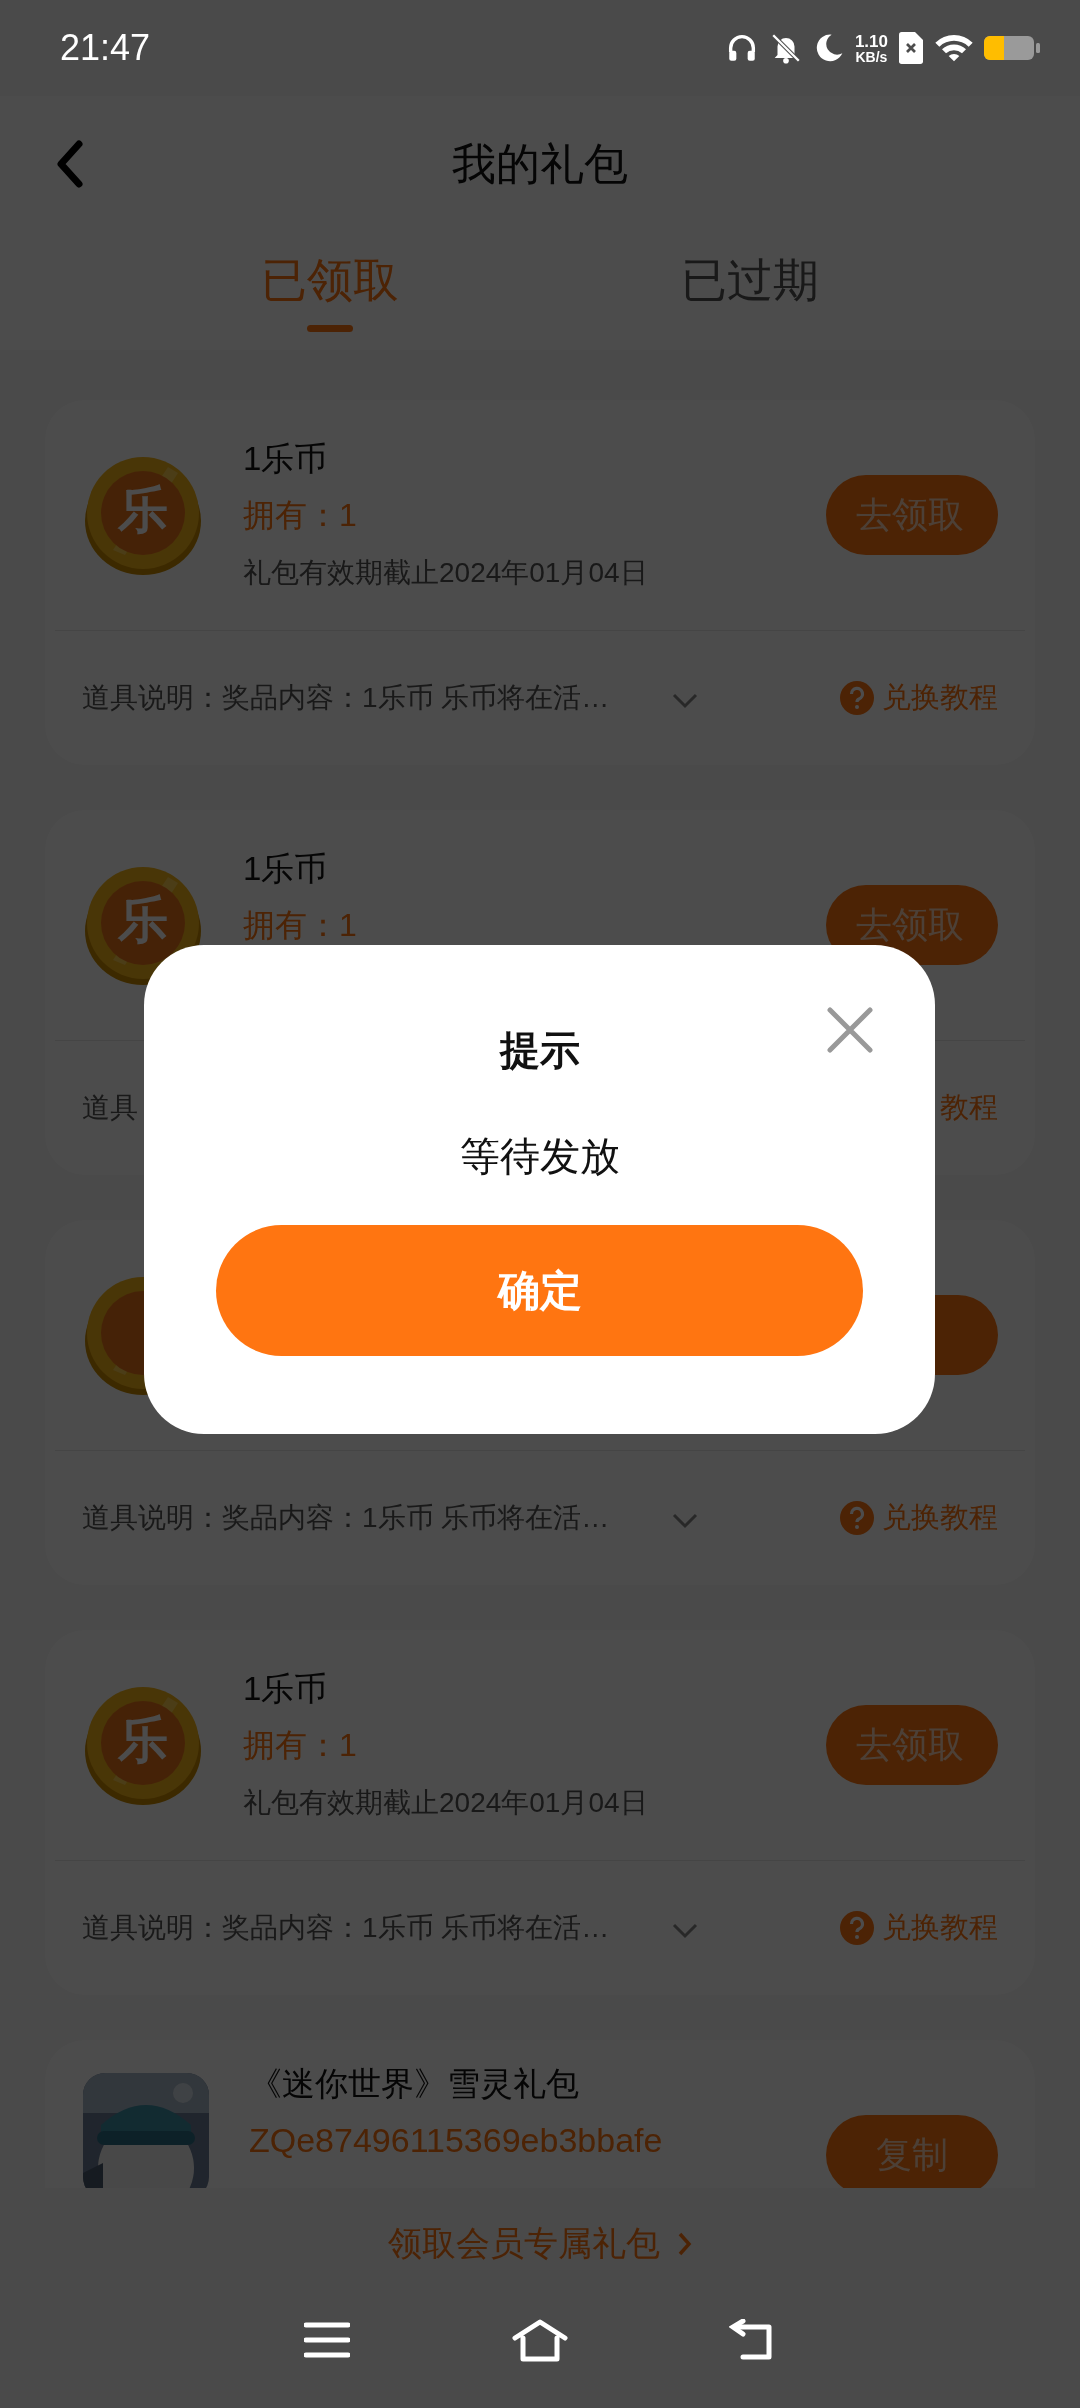 The height and width of the screenshot is (2408, 1080). I want to click on menu-icon, so click(326, 2340).